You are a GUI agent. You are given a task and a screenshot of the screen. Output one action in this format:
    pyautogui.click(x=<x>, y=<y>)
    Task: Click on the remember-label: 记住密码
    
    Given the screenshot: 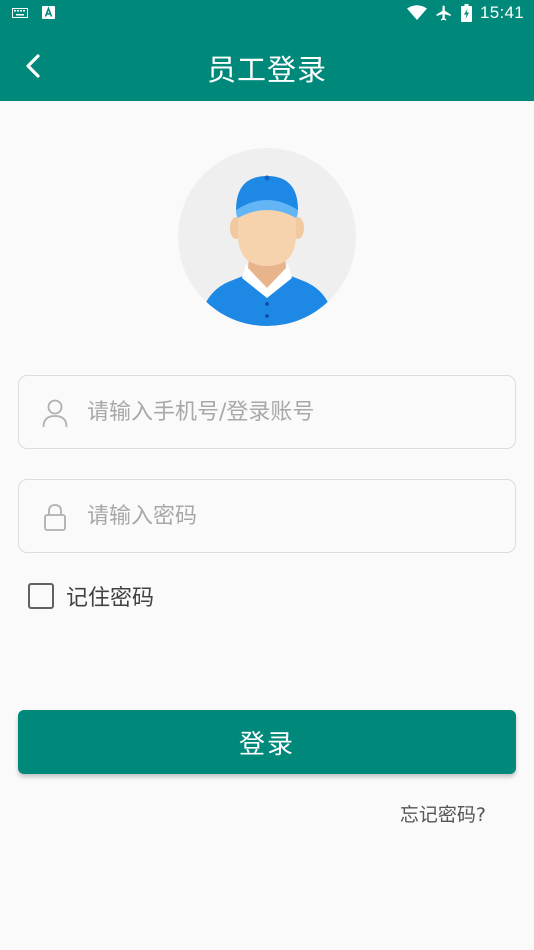 What is the action you would take?
    pyautogui.click(x=110, y=598)
    